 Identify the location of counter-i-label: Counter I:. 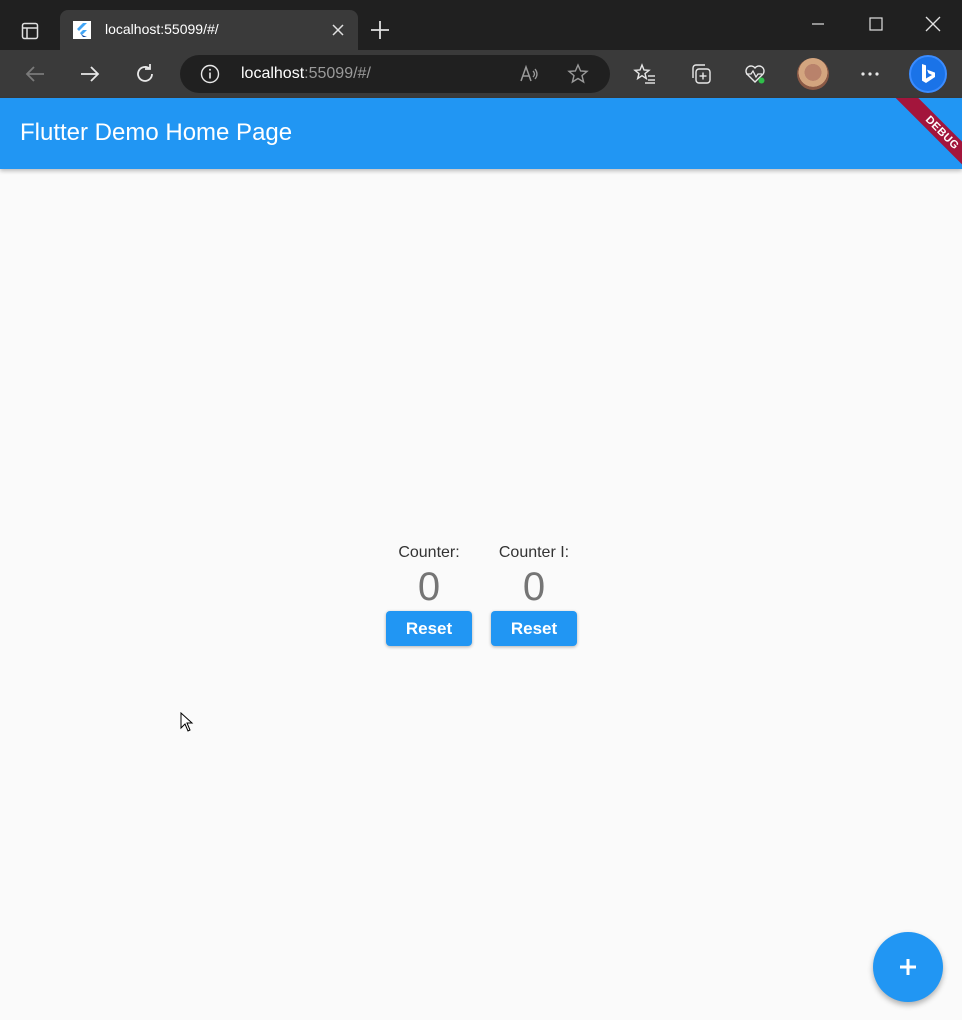
(534, 552).